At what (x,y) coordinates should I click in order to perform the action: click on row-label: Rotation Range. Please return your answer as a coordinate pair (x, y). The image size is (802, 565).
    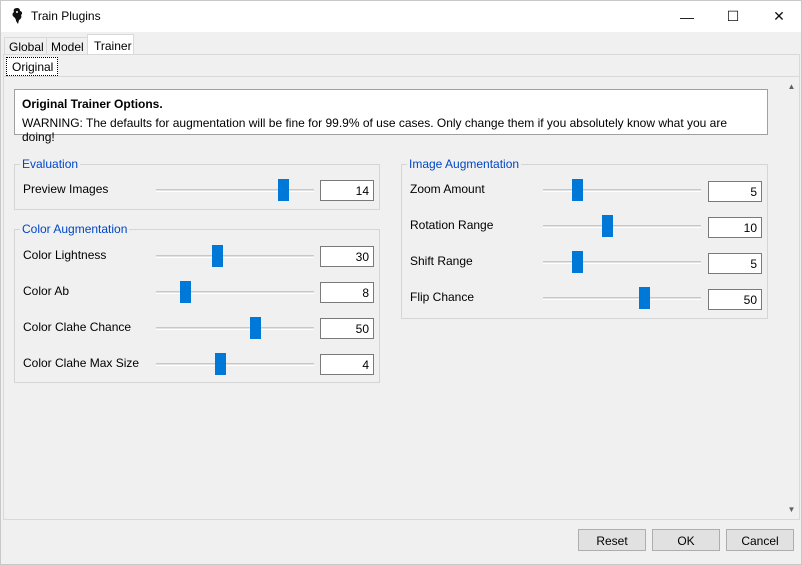
    Looking at the image, I should click on (452, 225).